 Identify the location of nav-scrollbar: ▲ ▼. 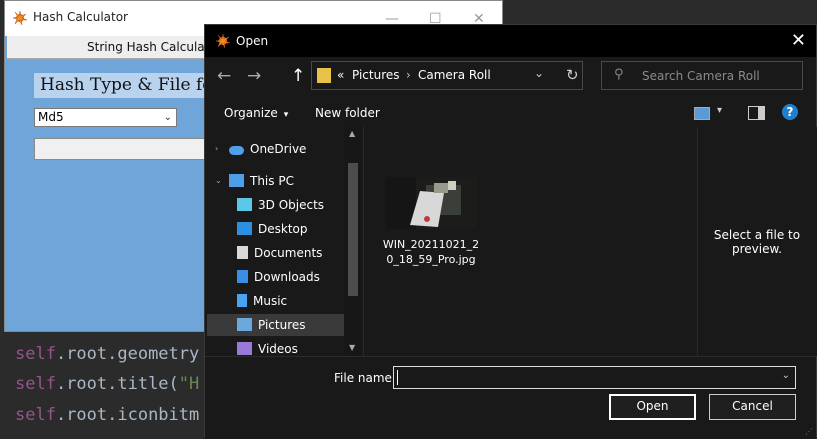
(353, 241).